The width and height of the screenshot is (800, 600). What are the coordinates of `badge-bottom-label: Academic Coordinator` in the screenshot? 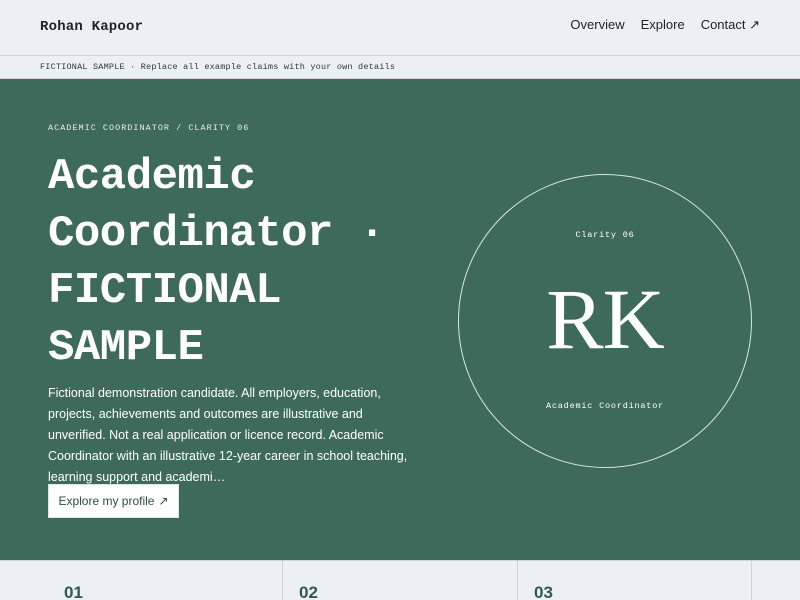 It's located at (605, 406).